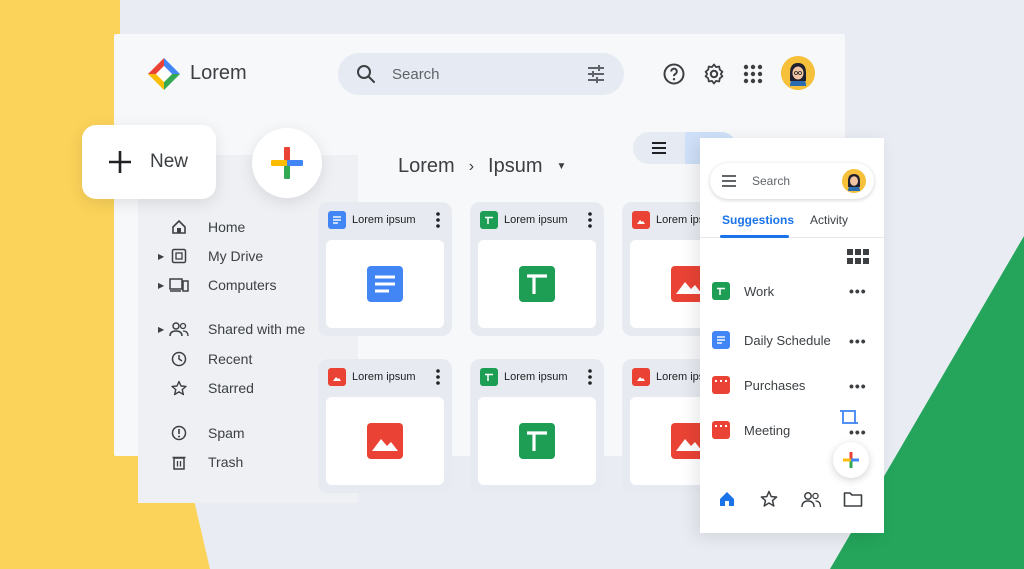  I want to click on panel-create-fab, so click(851, 460).